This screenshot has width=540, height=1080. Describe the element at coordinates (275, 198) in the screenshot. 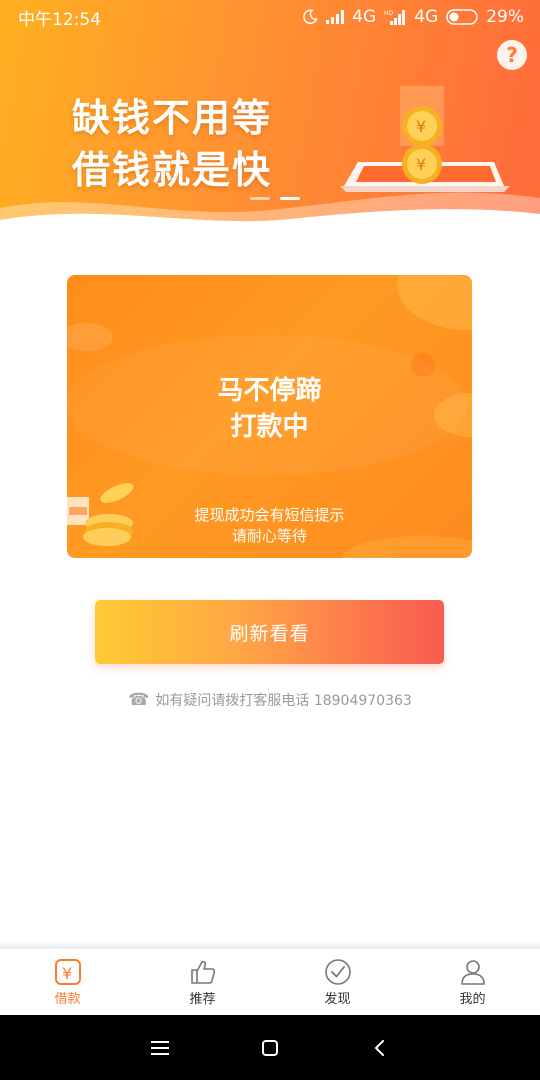

I see `banner-pager` at that location.